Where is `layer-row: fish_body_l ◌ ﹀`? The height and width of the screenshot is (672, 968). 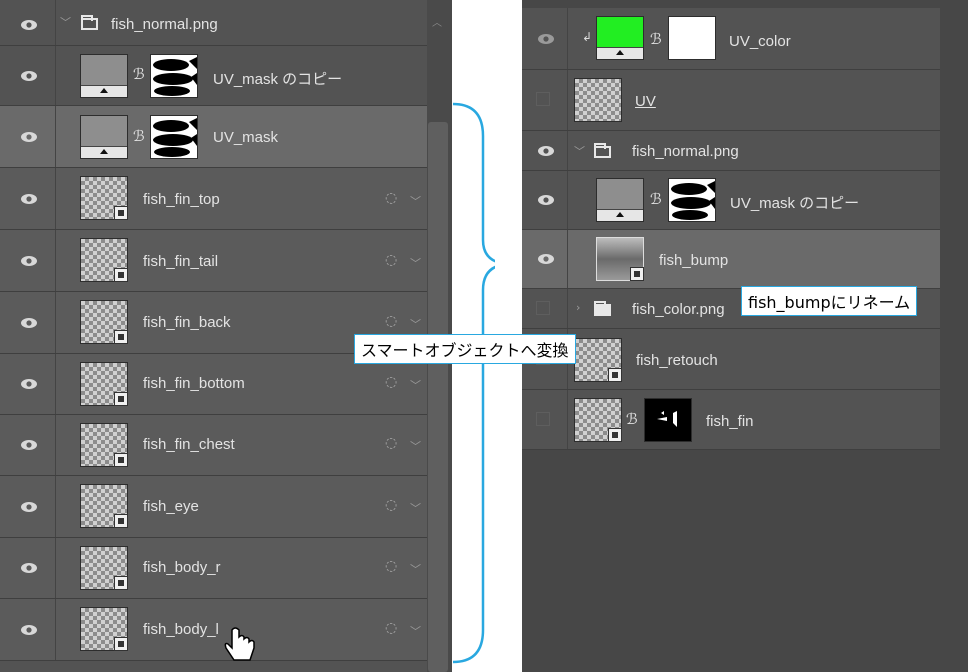
layer-row: fish_body_l ◌ ﹀ is located at coordinates (213, 630).